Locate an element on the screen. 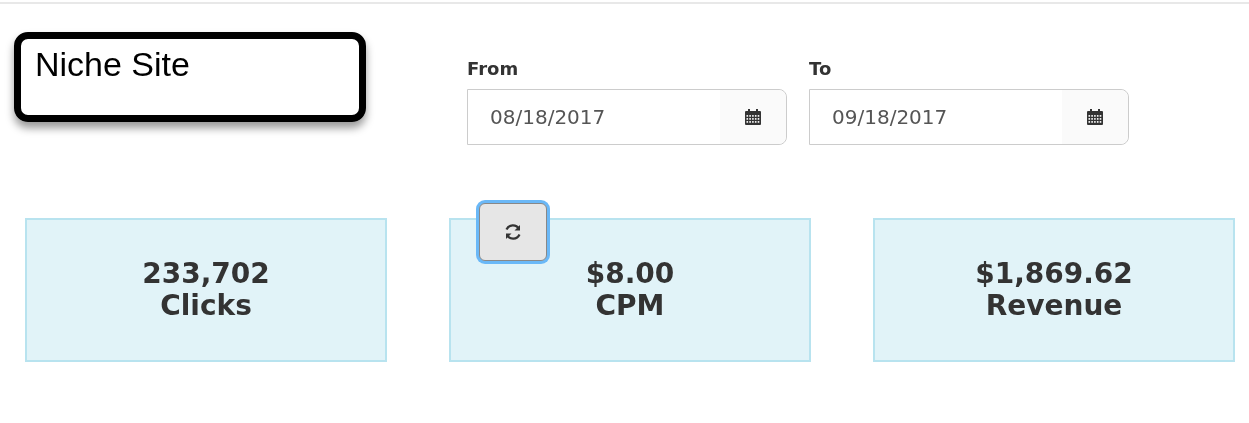  stat-value: $8.00 is located at coordinates (630, 273).